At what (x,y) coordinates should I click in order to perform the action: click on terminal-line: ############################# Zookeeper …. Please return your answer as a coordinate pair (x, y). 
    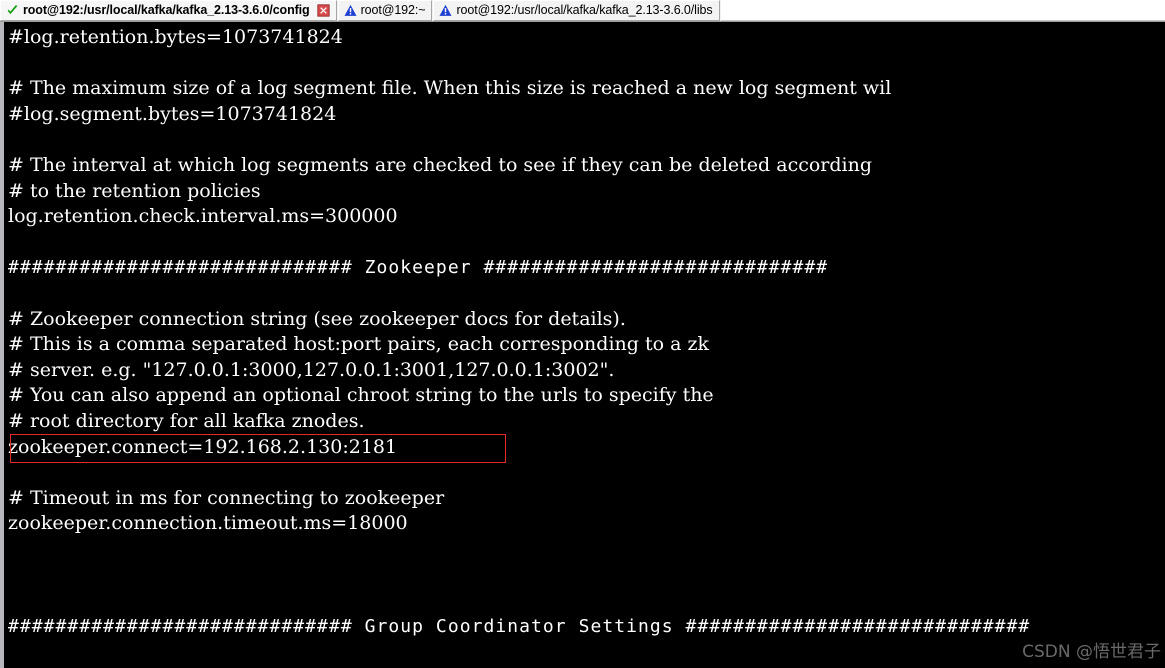
    Looking at the image, I should click on (418, 268).